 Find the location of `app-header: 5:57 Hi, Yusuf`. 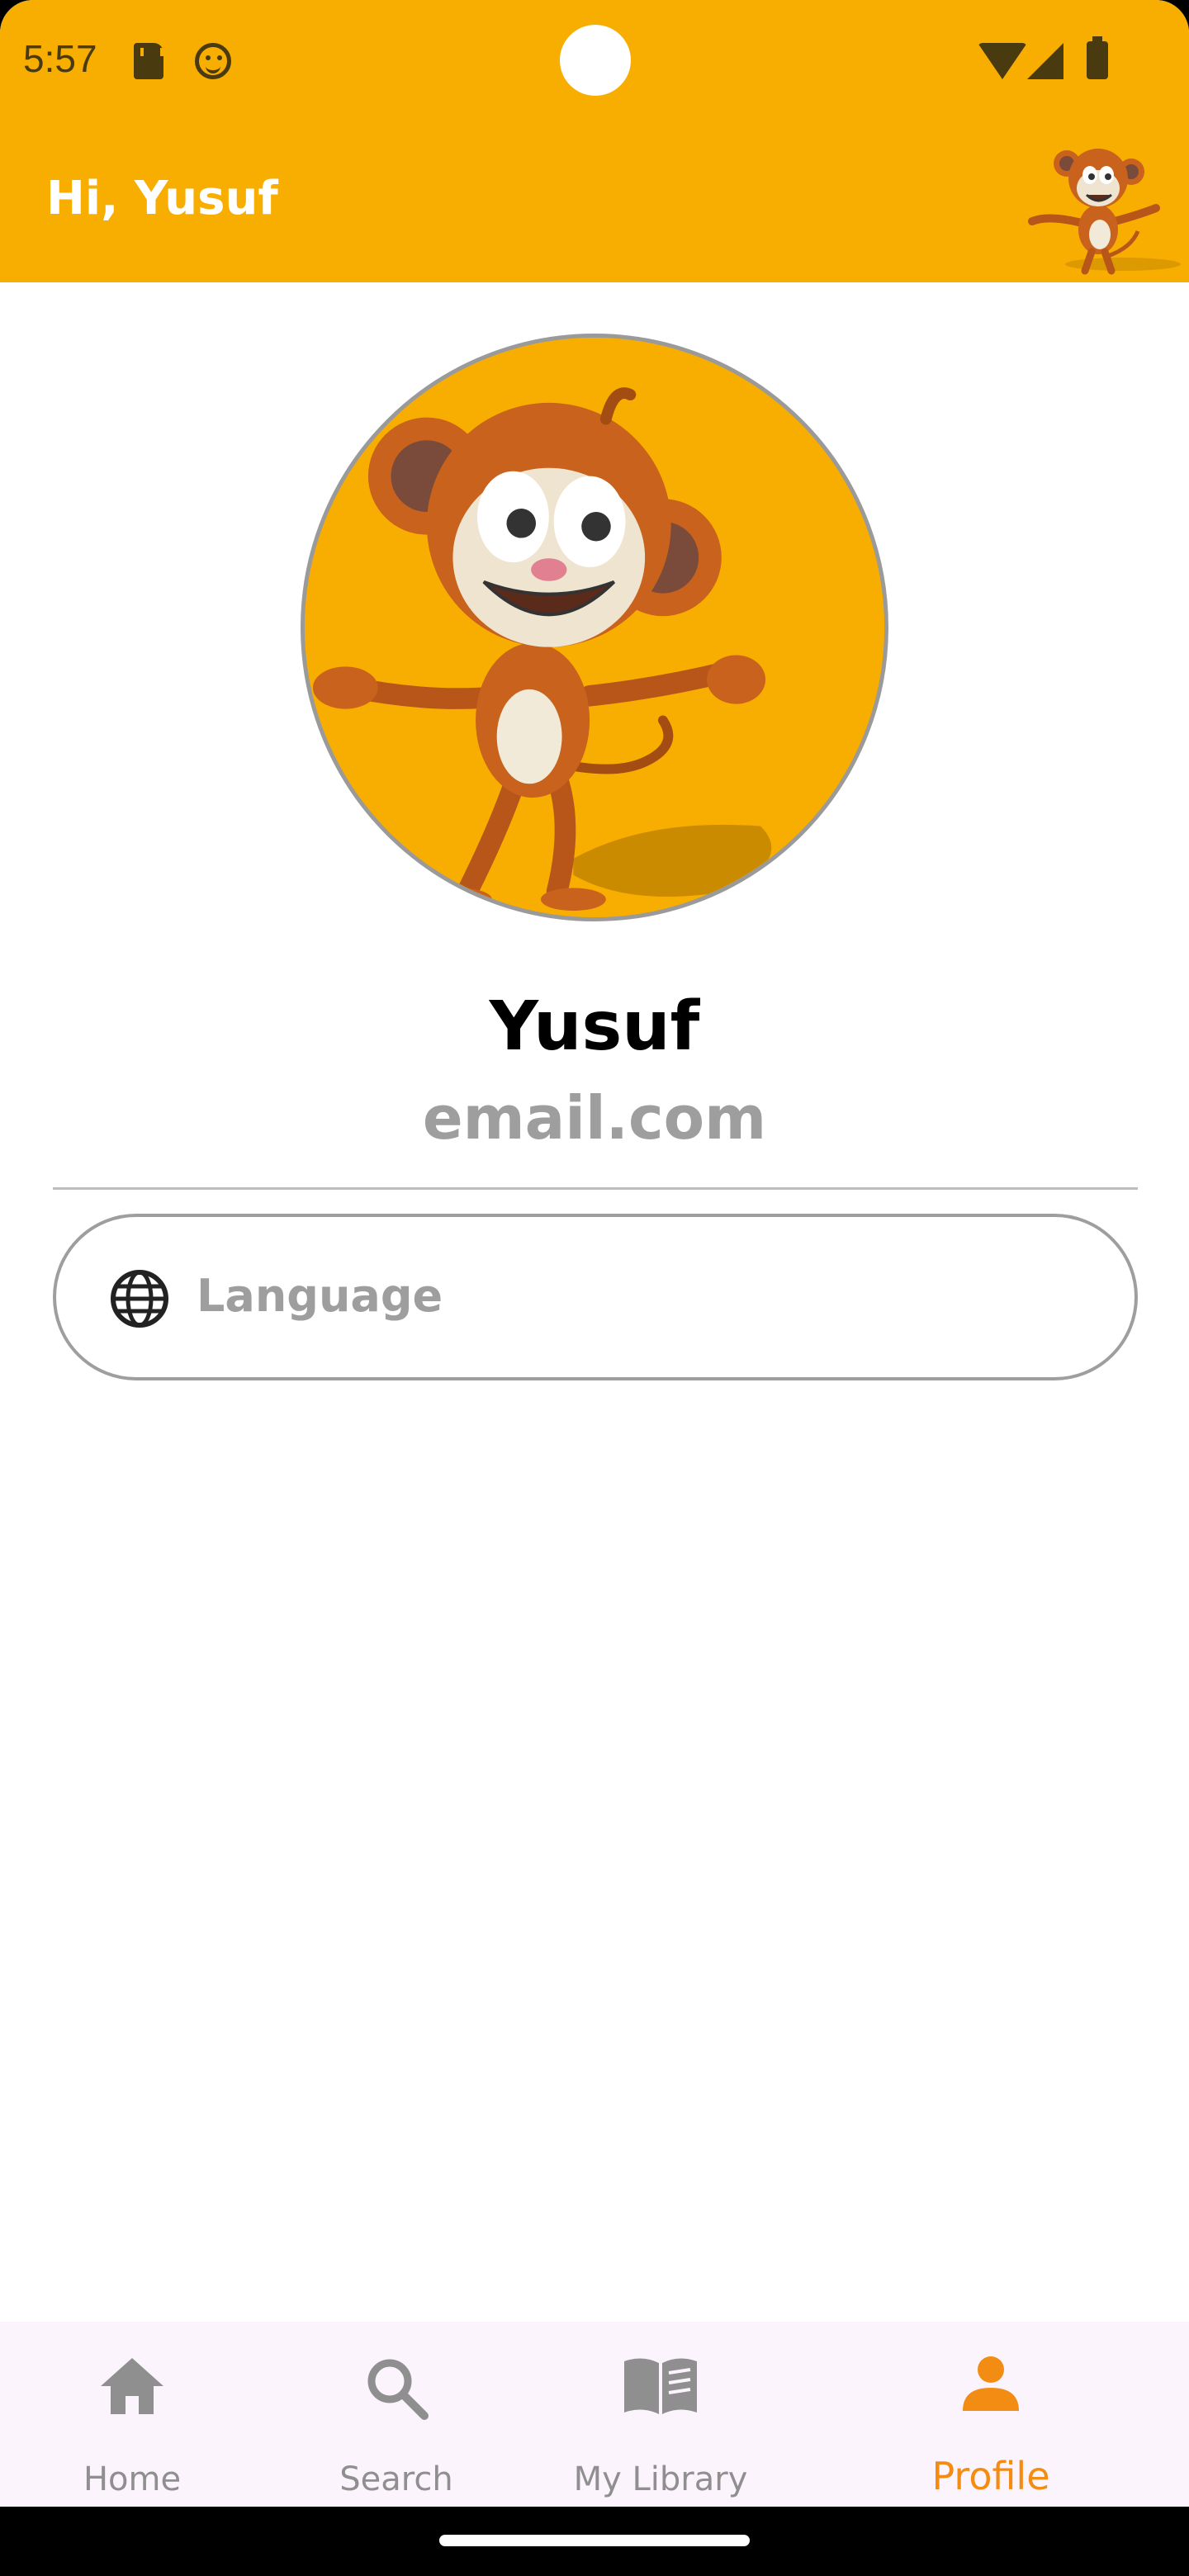

app-header: 5:57 Hi, Yusuf is located at coordinates (594, 141).